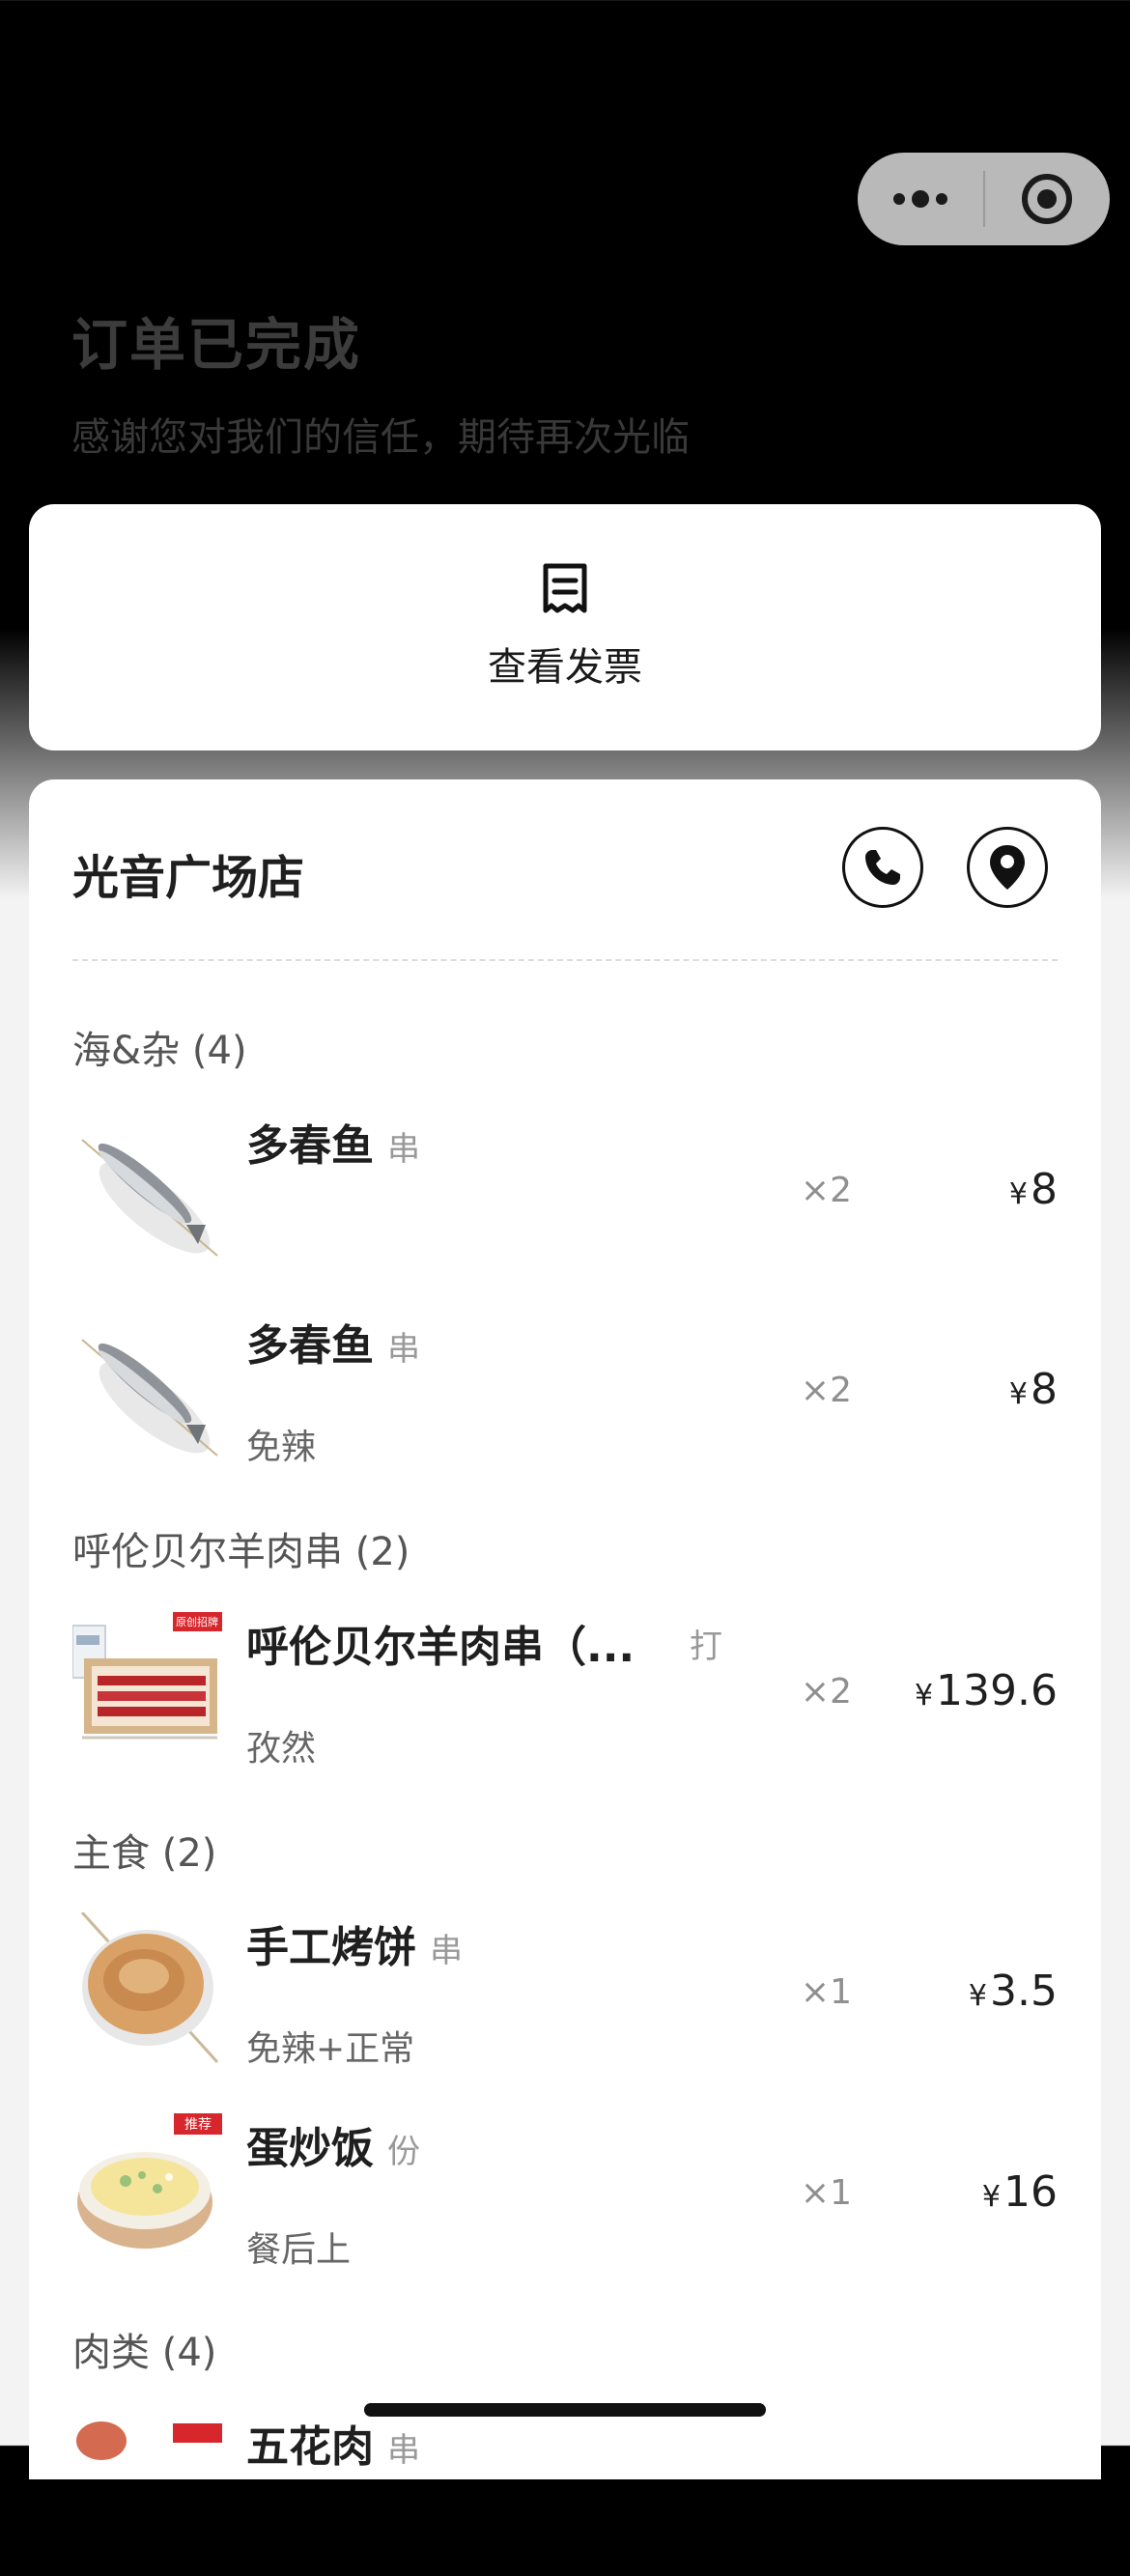 The height and width of the screenshot is (2576, 1130). I want to click on category-seafood: 海&杂 (4), so click(159, 1051).